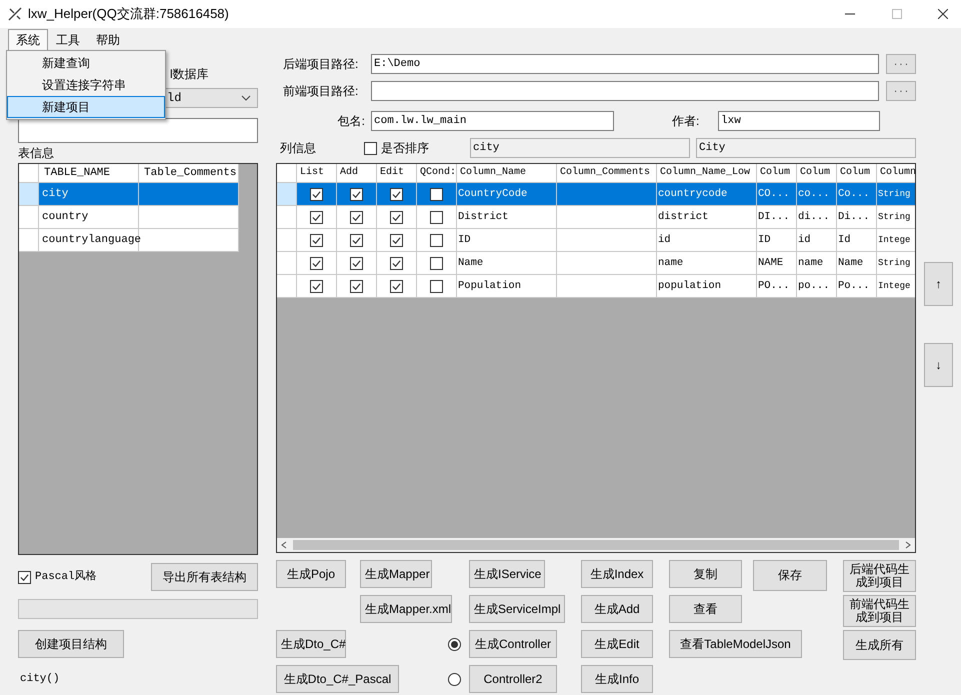  Describe the element at coordinates (908, 545) in the screenshot. I see `chevron-right-icon` at that location.